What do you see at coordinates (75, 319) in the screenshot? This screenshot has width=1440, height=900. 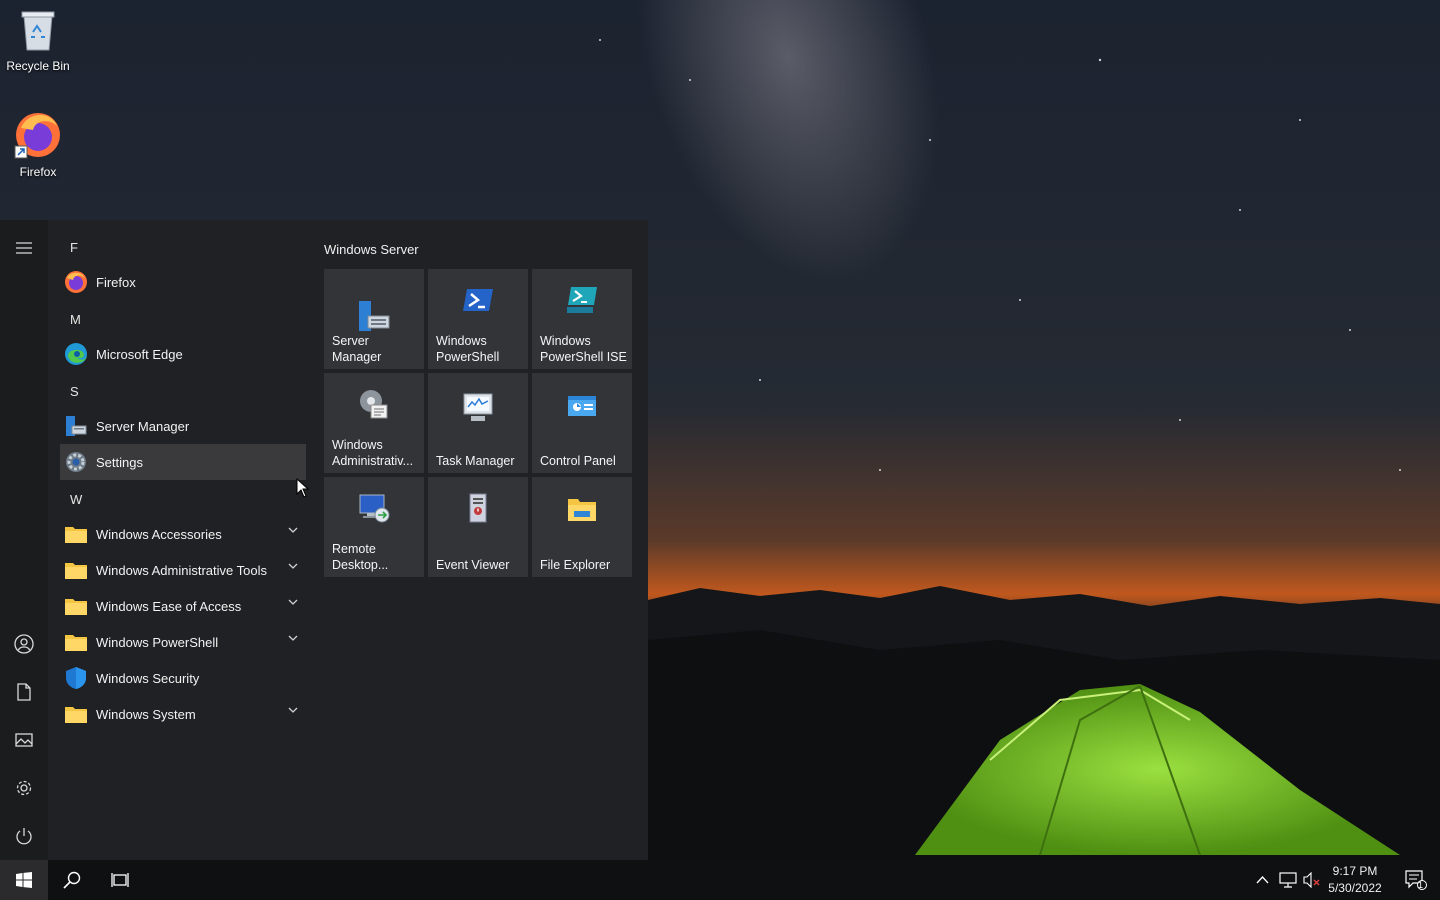 I see `section-header-m: M` at bounding box center [75, 319].